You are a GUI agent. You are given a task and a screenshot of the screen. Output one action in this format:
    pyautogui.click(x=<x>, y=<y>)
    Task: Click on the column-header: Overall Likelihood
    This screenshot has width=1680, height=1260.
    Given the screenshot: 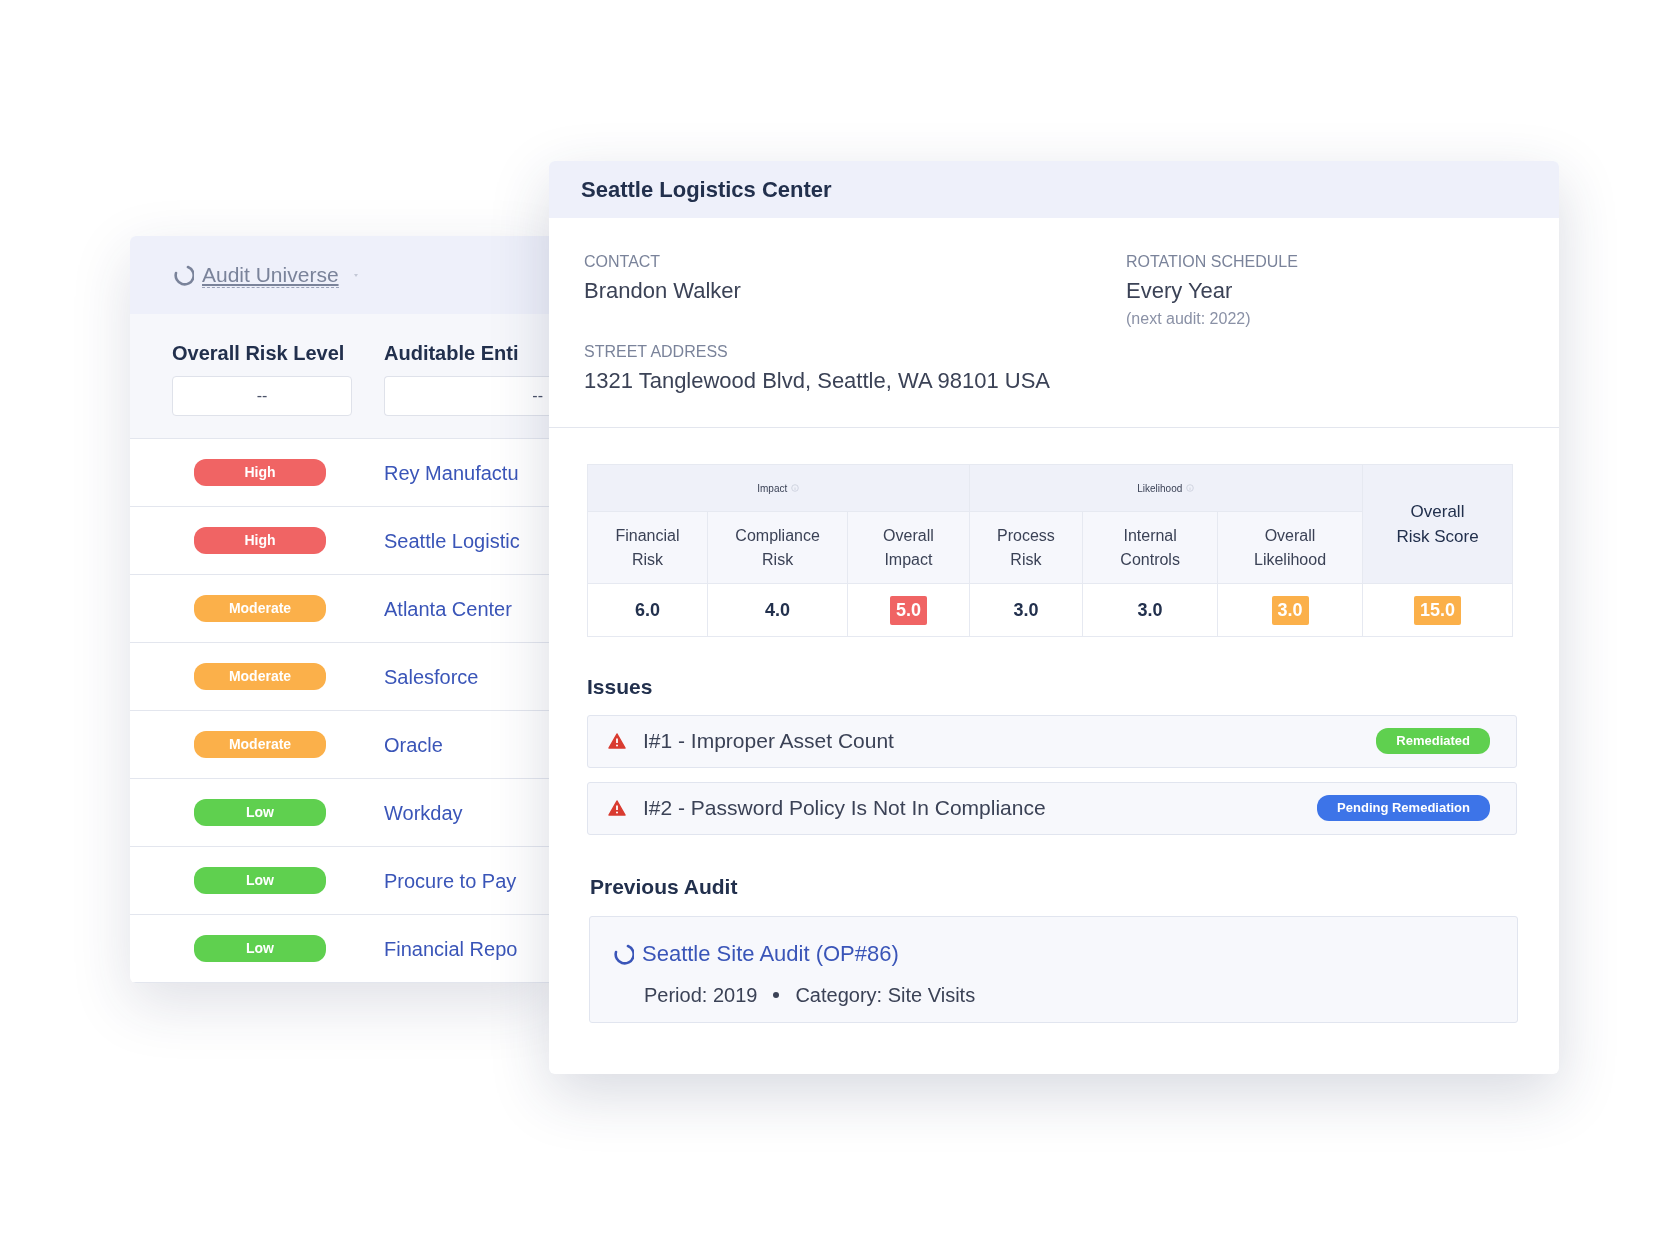 What is the action you would take?
    pyautogui.click(x=1290, y=547)
    